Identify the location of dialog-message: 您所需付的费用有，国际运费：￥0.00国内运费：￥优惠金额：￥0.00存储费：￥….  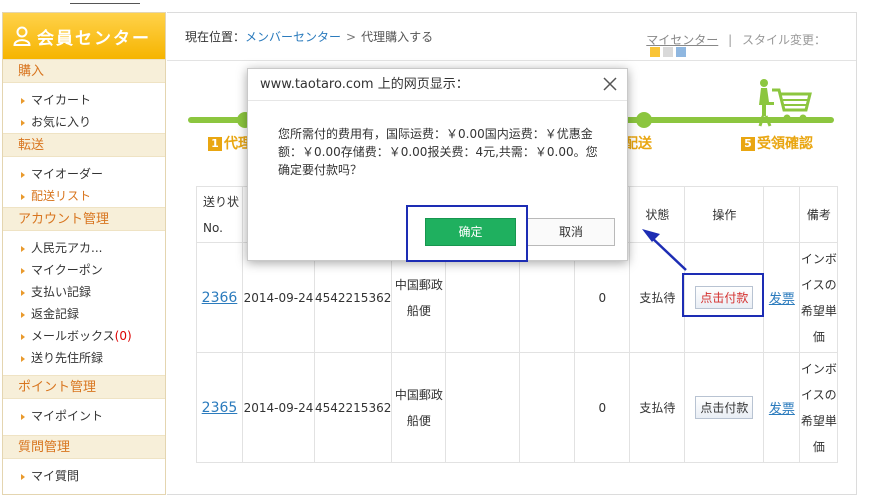
(438, 152).